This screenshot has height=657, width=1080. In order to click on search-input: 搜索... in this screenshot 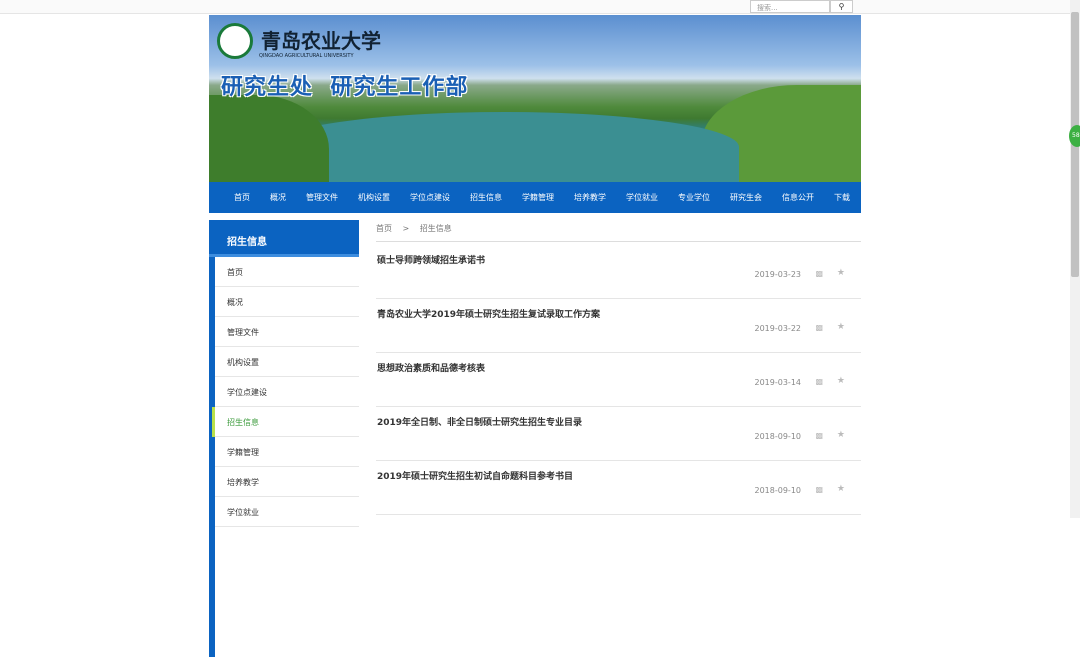, I will do `click(790, 6)`.